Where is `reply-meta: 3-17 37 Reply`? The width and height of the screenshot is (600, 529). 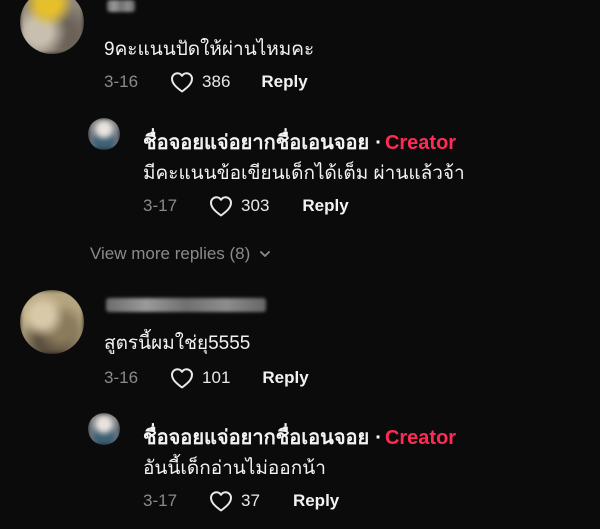 reply-meta: 3-17 37 Reply is located at coordinates (241, 501).